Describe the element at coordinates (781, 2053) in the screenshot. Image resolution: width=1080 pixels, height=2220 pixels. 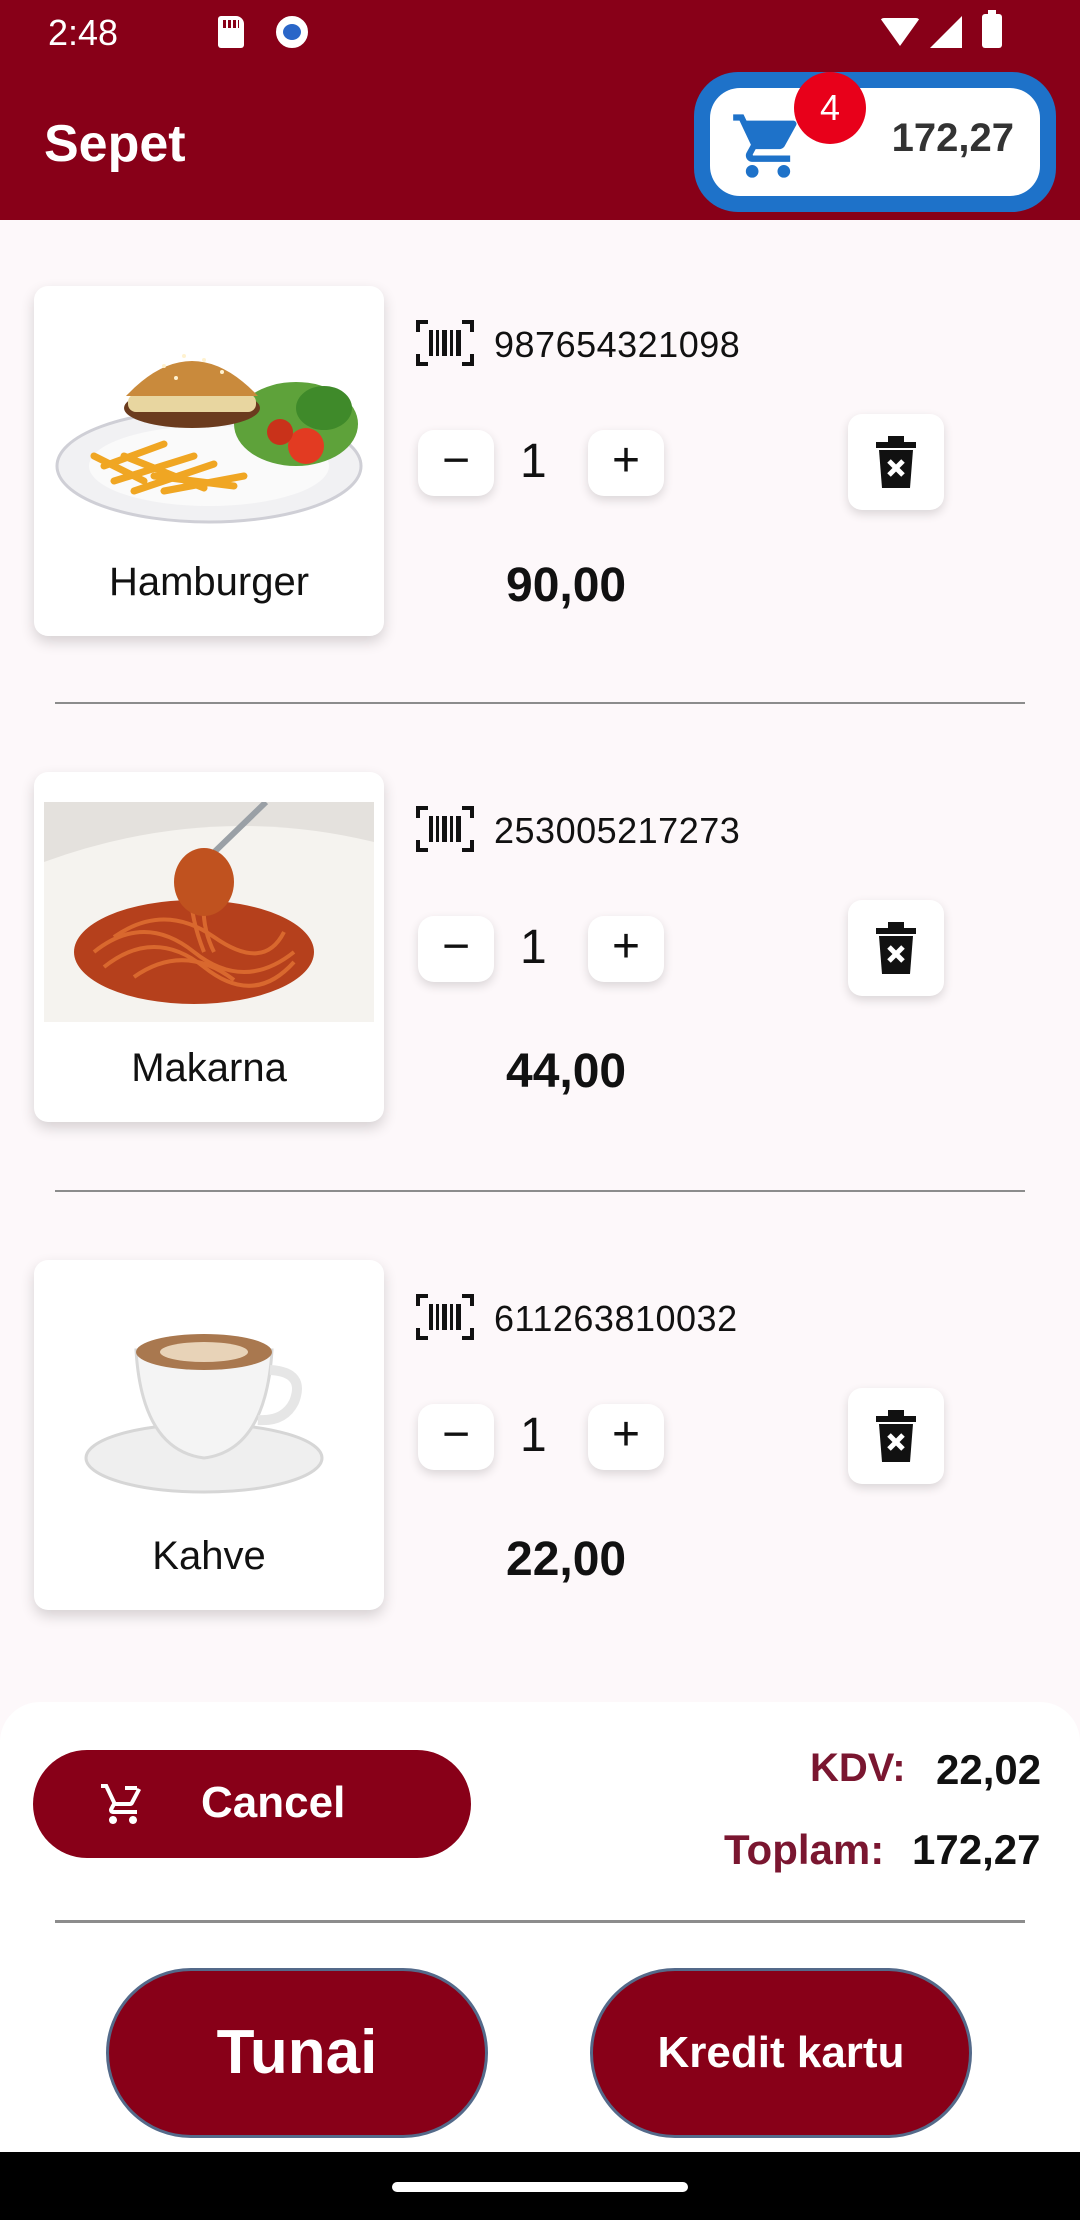
I see `credit-card-payment-button: Kredit kartu` at that location.